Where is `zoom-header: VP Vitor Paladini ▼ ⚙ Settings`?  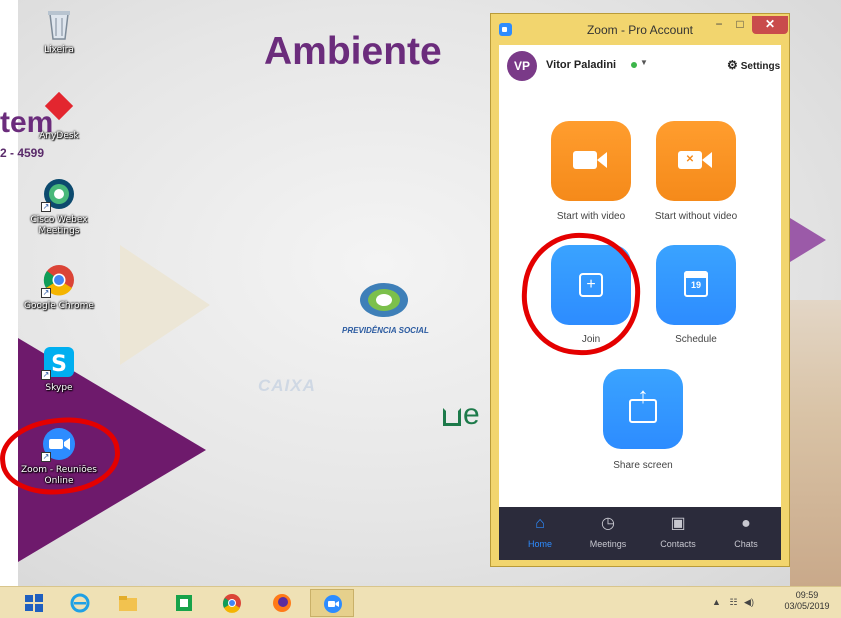 zoom-header: VP Vitor Paladini ▼ ⚙ Settings is located at coordinates (640, 67).